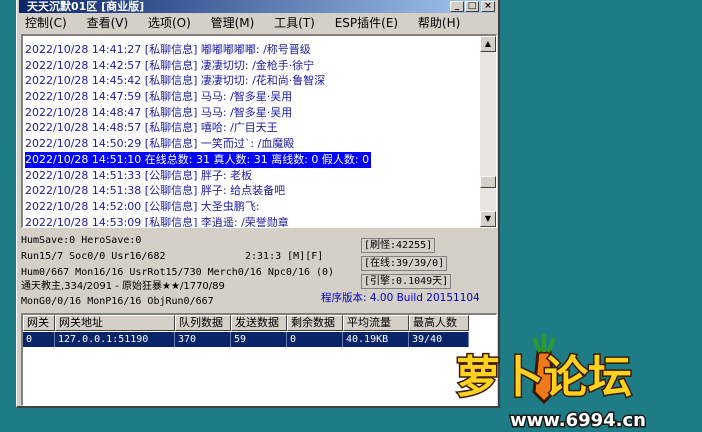  I want to click on menu-help: 帮助(H), so click(439, 23).